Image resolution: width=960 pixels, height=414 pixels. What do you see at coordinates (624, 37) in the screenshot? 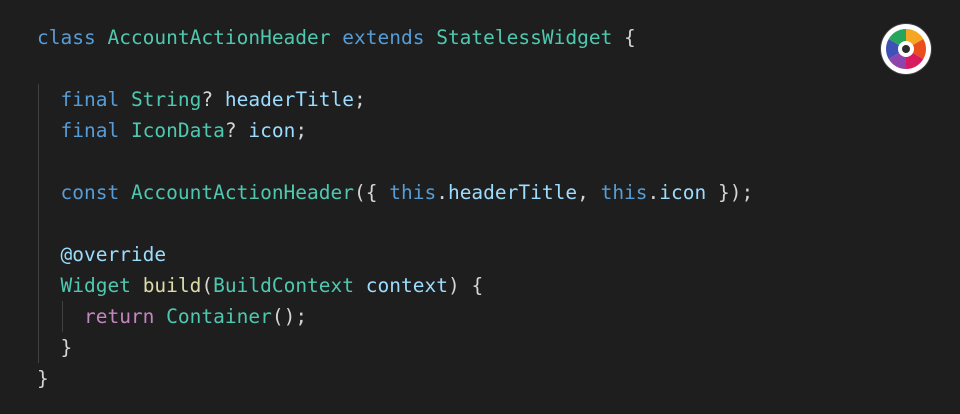
I see `code-token: {` at bounding box center [624, 37].